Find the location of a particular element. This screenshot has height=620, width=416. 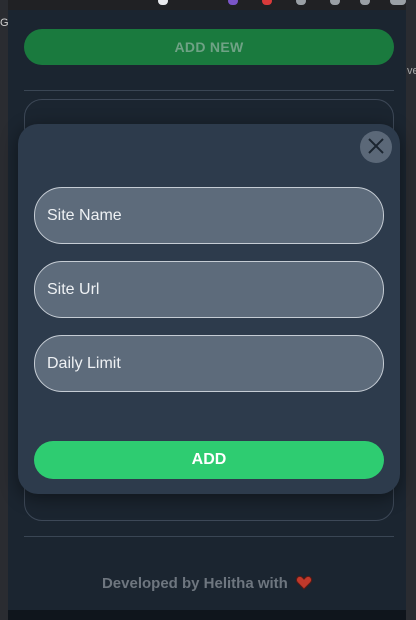

browser-toolbar-strip is located at coordinates (208, 5).